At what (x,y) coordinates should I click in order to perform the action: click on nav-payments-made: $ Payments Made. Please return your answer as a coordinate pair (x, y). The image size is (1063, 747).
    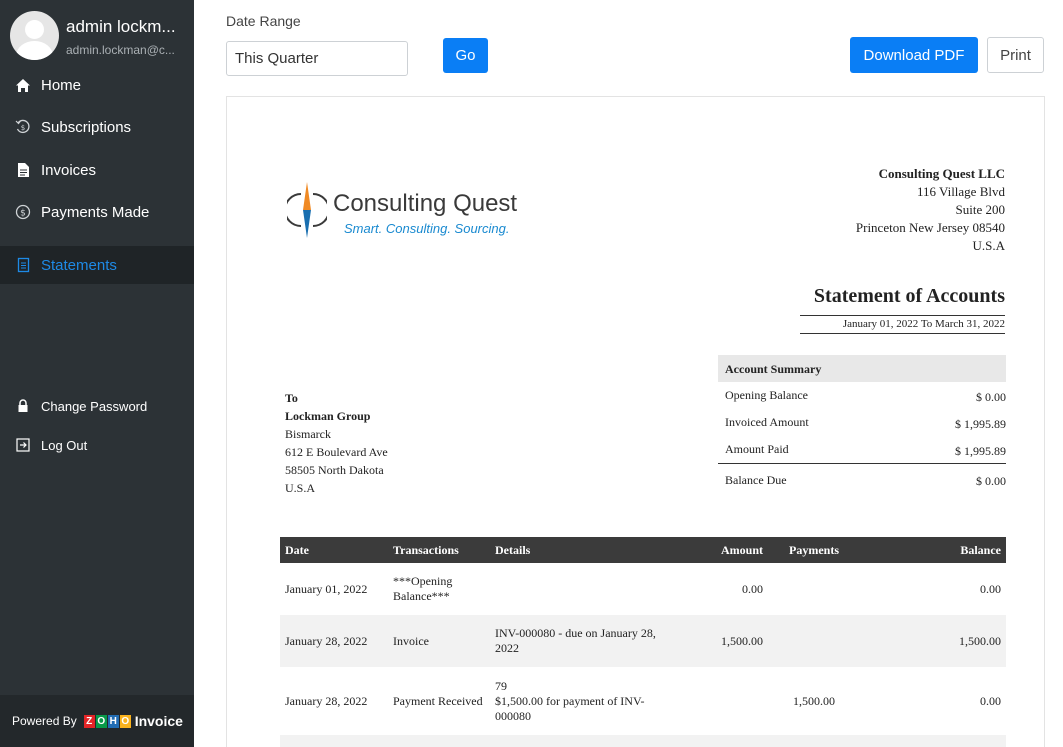
    Looking at the image, I should click on (97, 212).